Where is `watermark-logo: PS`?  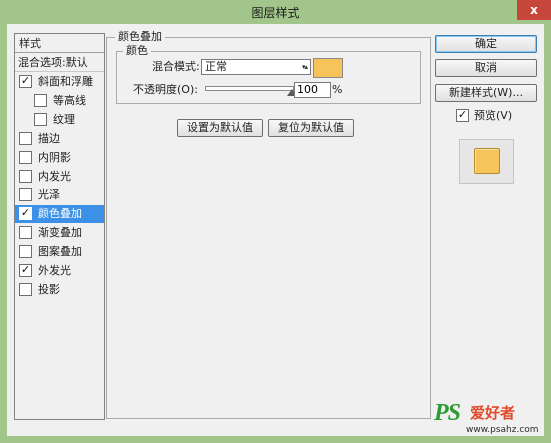
watermark-logo: PS is located at coordinates (447, 413).